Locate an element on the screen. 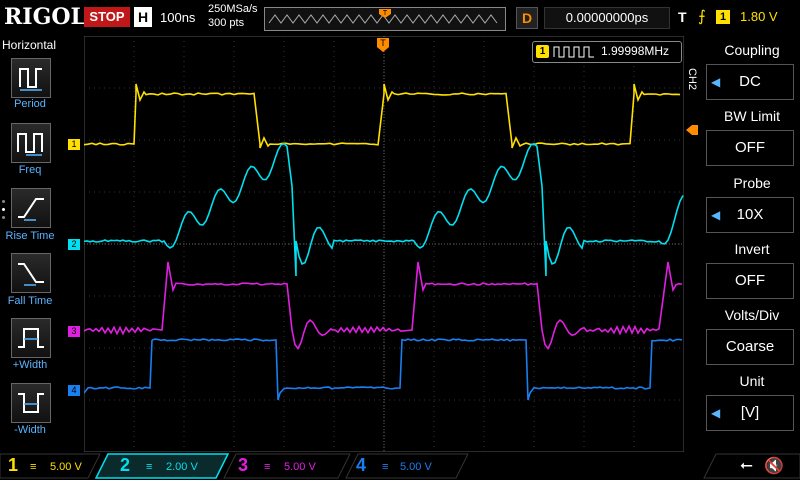  volts-div-value: Coarse is located at coordinates (750, 346).